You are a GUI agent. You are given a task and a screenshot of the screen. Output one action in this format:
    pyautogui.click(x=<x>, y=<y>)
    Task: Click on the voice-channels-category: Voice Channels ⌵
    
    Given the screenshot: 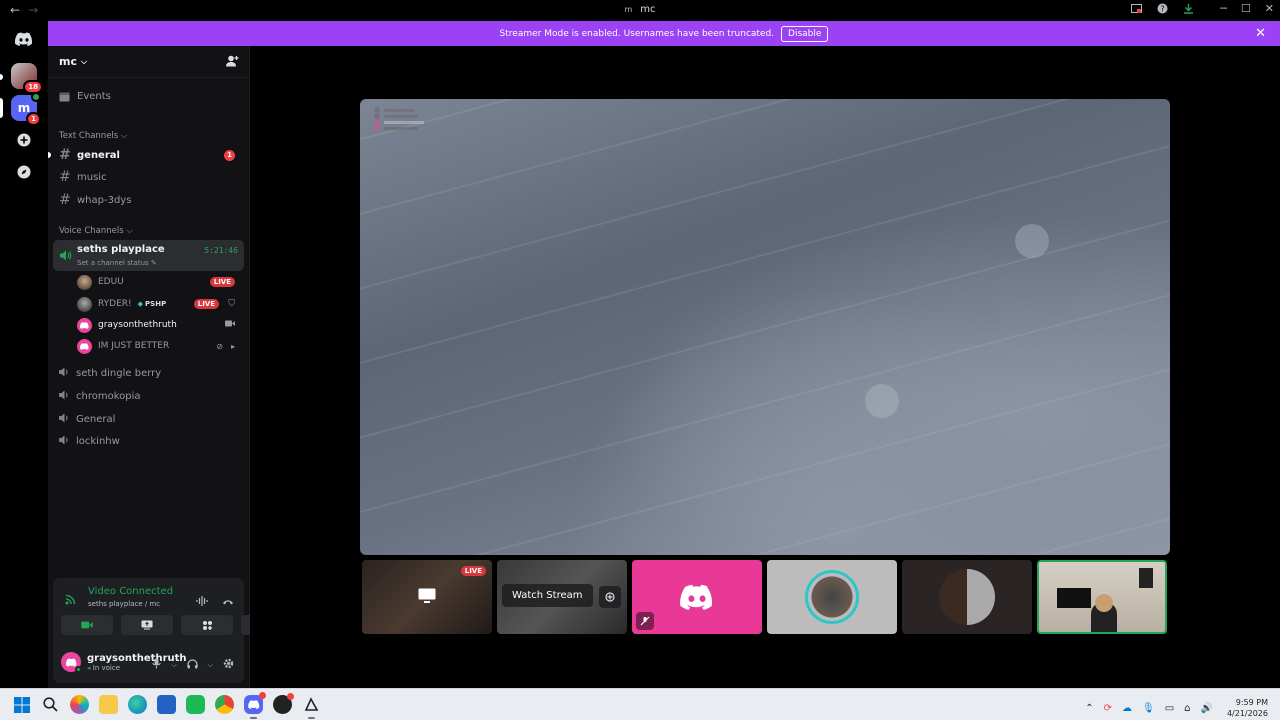 What is the action you would take?
    pyautogui.click(x=96, y=231)
    